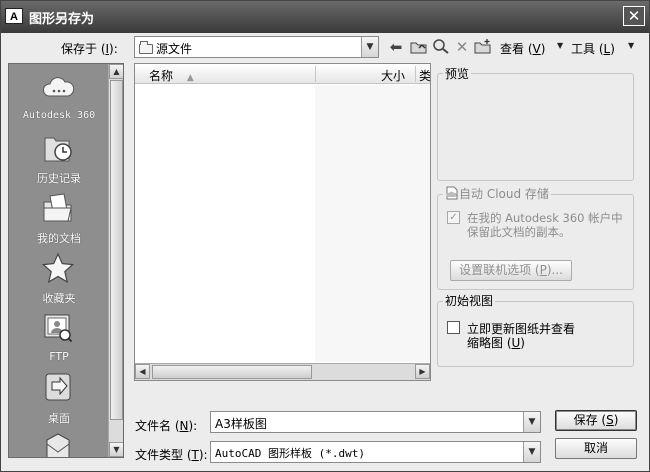 Image resolution: width=650 pixels, height=472 pixels. What do you see at coordinates (375, 452) in the screenshot?
I see `filetype-select: AutoCAD 图形样板 (*.dwt) ▼` at bounding box center [375, 452].